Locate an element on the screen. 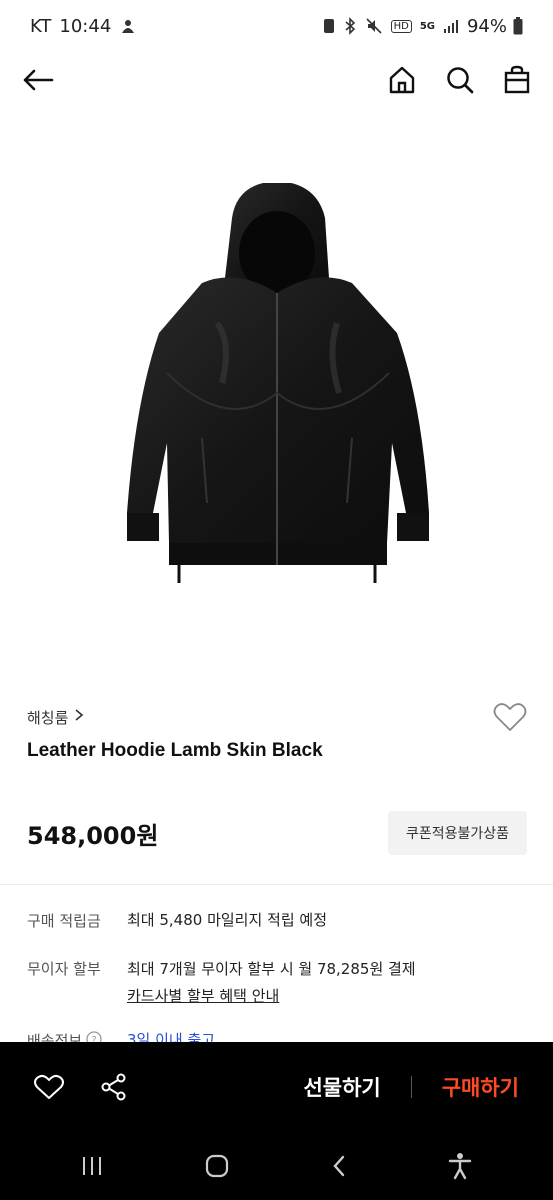  status-right: HD 5G 94% is located at coordinates (423, 26).